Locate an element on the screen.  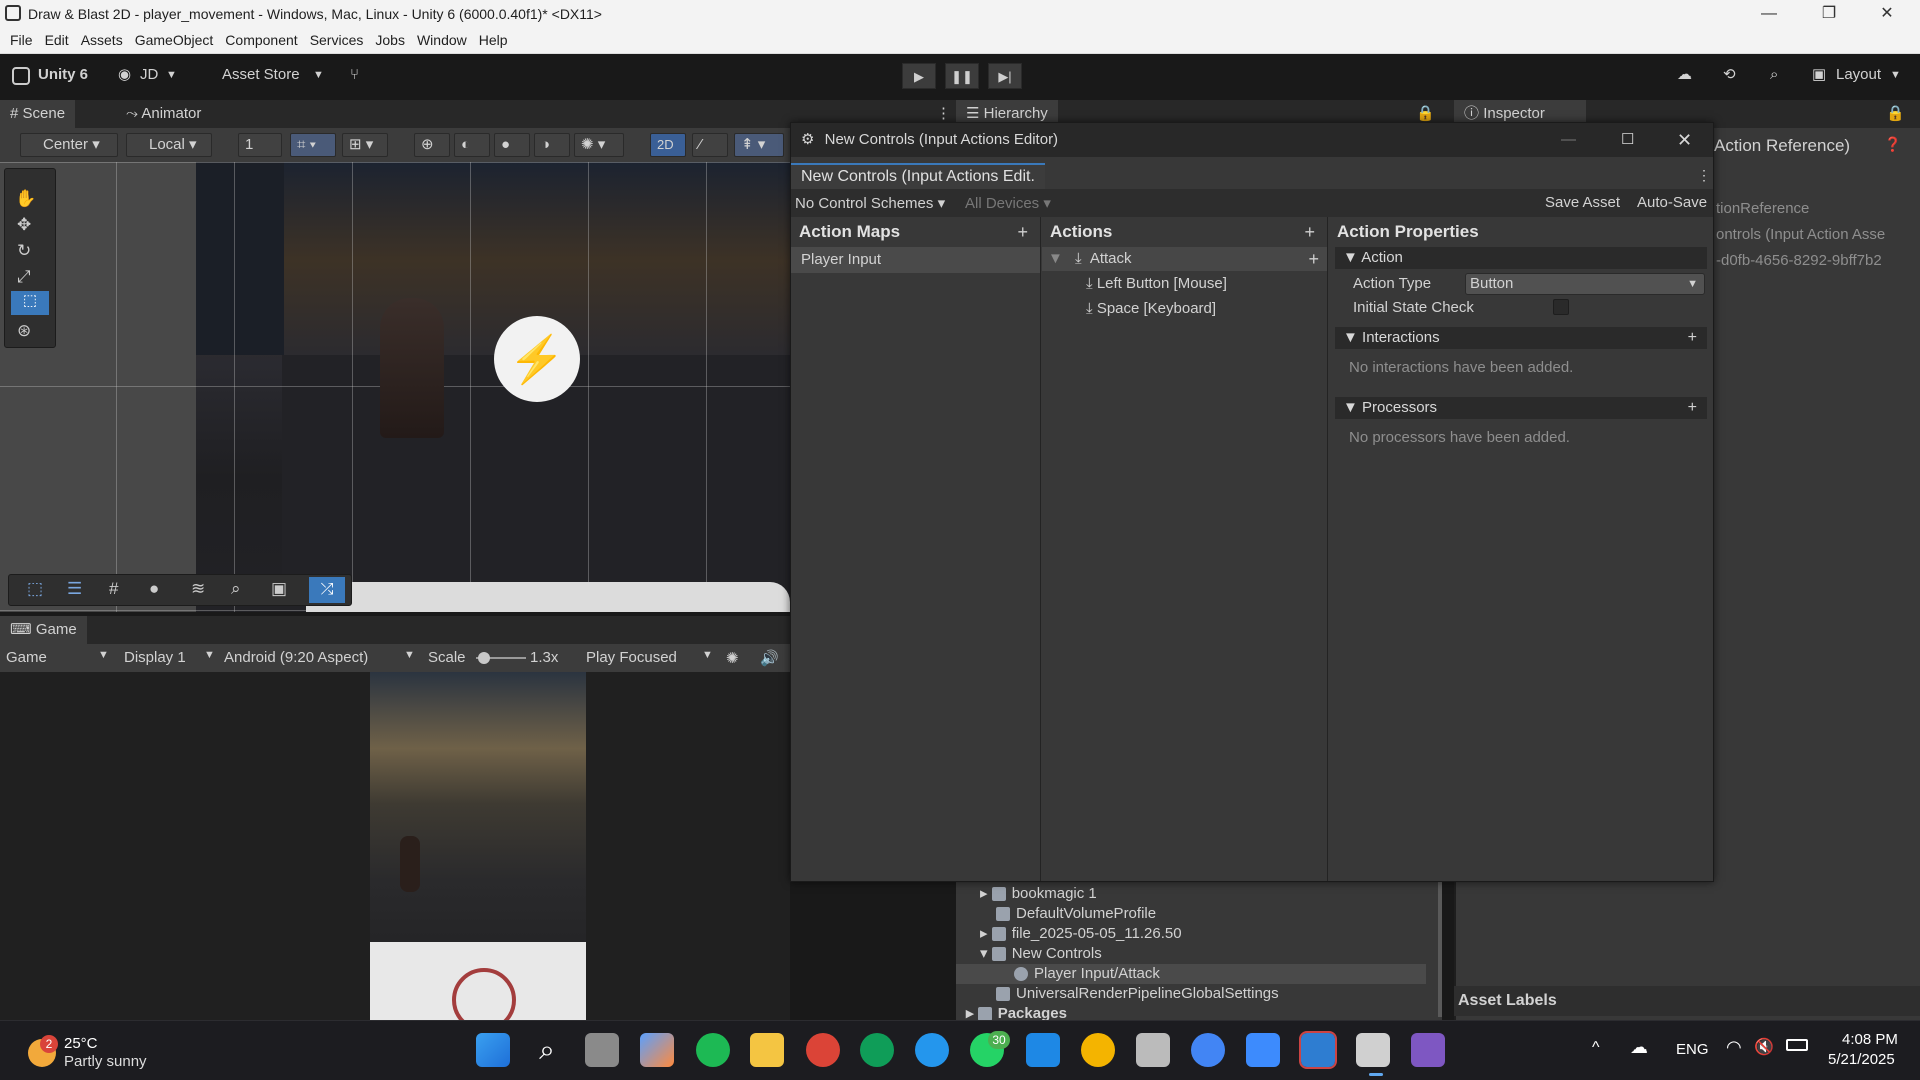
inspector-row-guid: -d0fb-4656-8292-9bff7b2 is located at coordinates (1799, 260).